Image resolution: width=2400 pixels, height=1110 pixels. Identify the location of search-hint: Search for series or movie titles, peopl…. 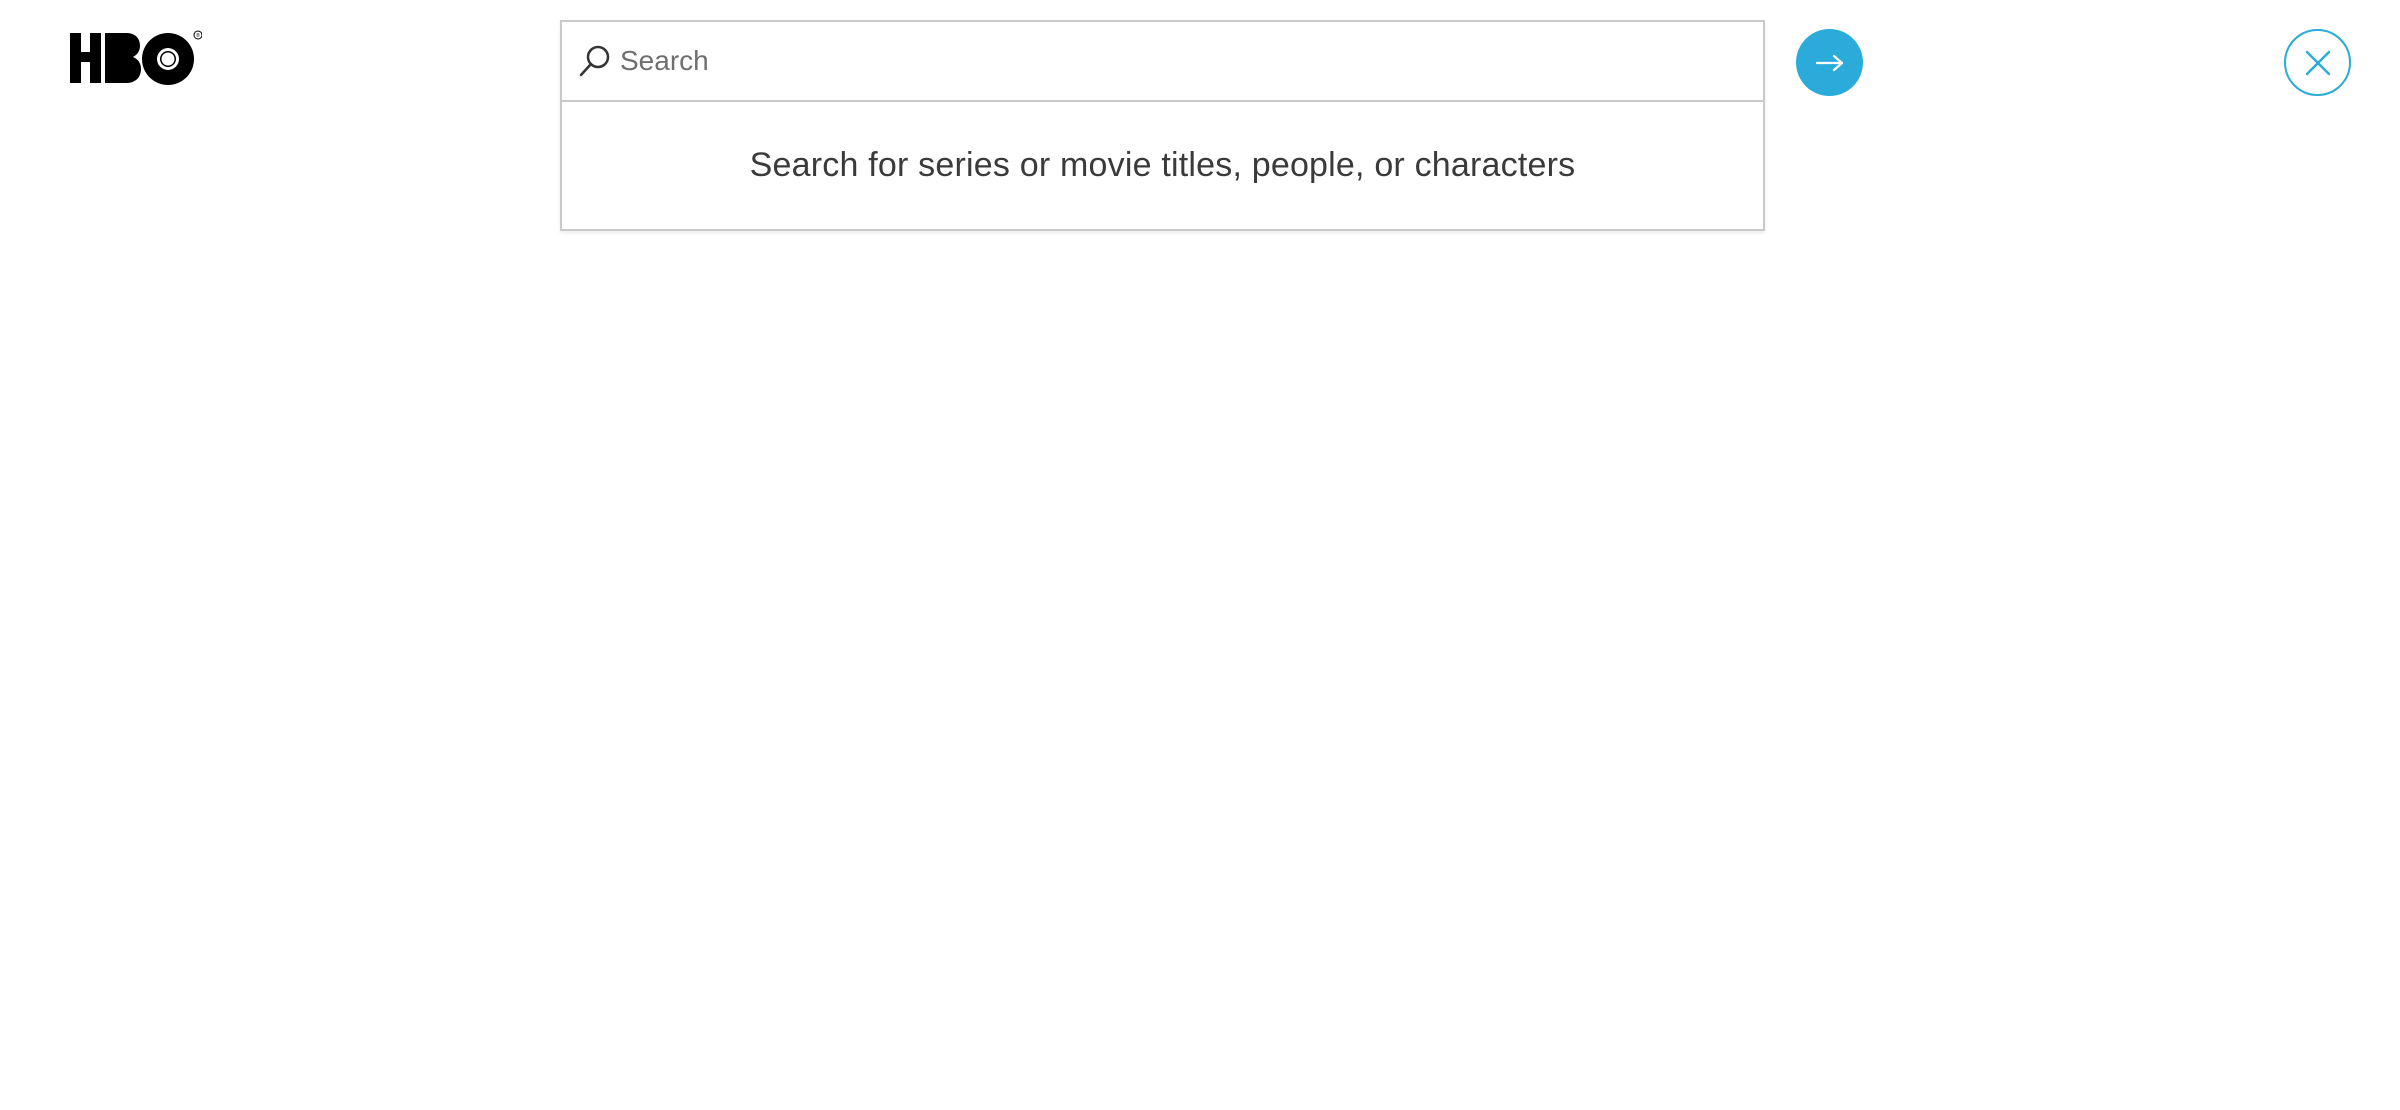
(1162, 165).